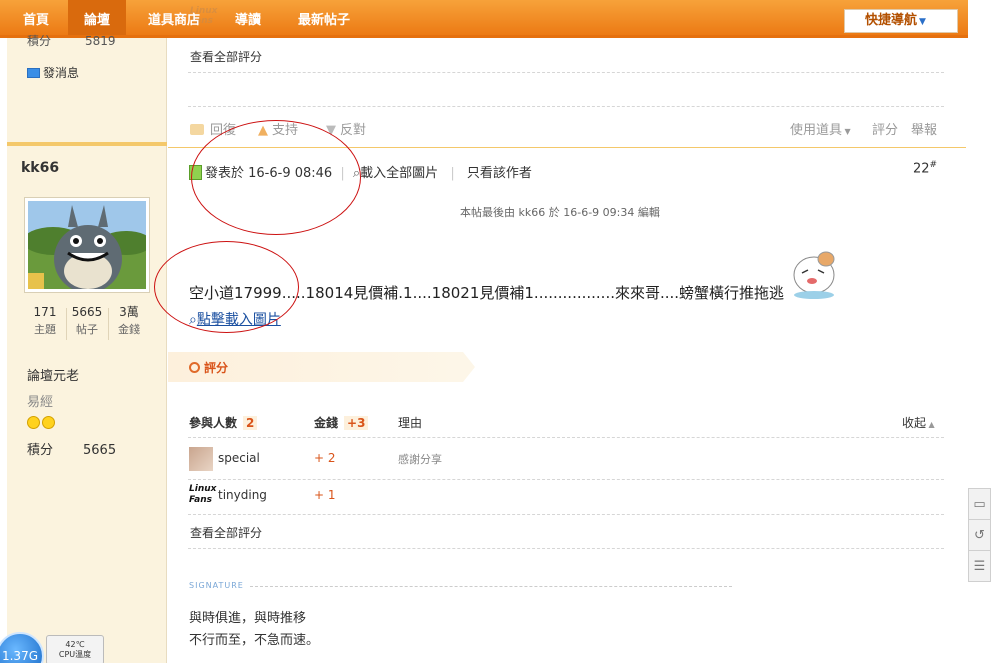  I want to click on rate-button: 評分, so click(885, 128).